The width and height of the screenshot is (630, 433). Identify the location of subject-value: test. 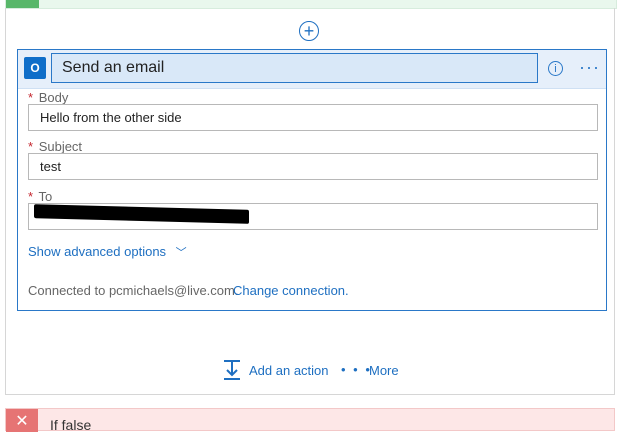
(50, 166).